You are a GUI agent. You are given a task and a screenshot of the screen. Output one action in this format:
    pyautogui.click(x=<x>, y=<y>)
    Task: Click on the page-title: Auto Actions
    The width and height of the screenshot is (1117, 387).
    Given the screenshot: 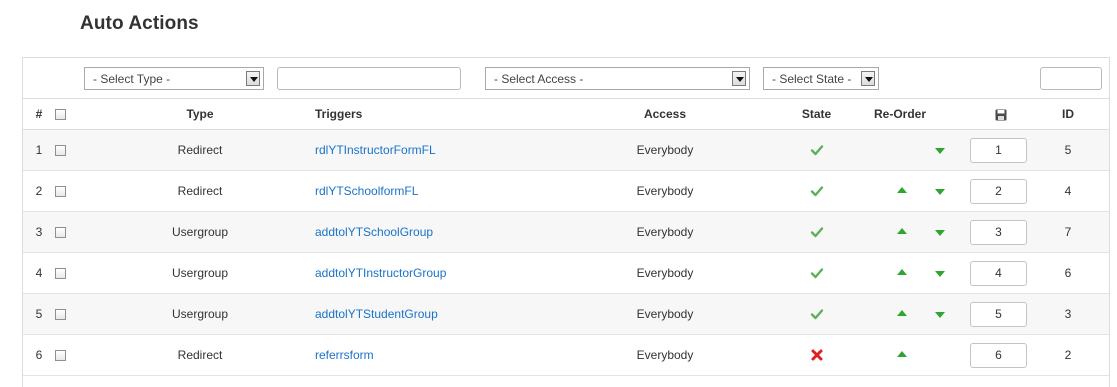 What is the action you would take?
    pyautogui.click(x=139, y=23)
    